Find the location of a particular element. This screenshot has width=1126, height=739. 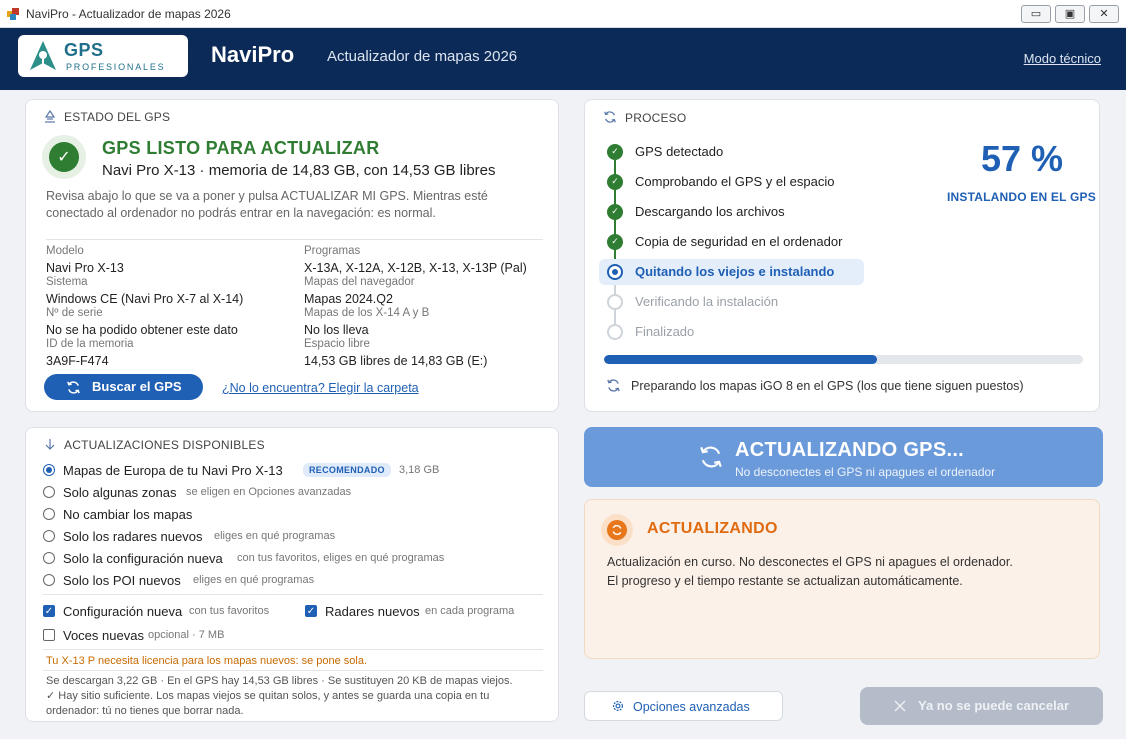

option-label: Solo la configuración nueva is located at coordinates (143, 558).